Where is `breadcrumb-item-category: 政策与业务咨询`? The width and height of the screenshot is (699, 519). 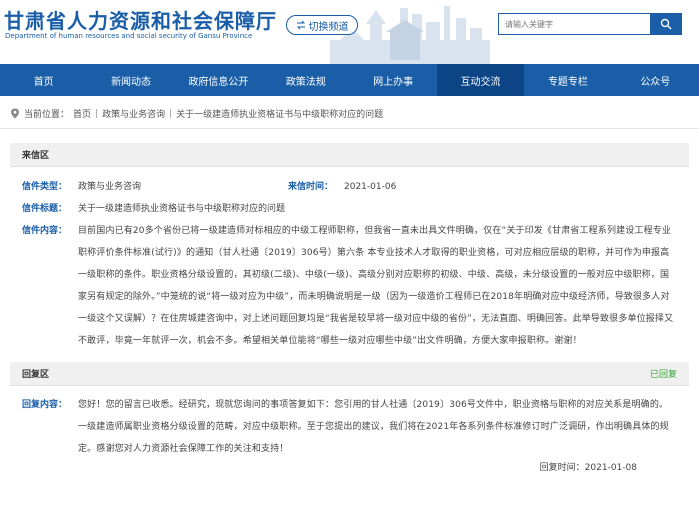
breadcrumb-item-category: 政策与业务咨询 is located at coordinates (133, 113).